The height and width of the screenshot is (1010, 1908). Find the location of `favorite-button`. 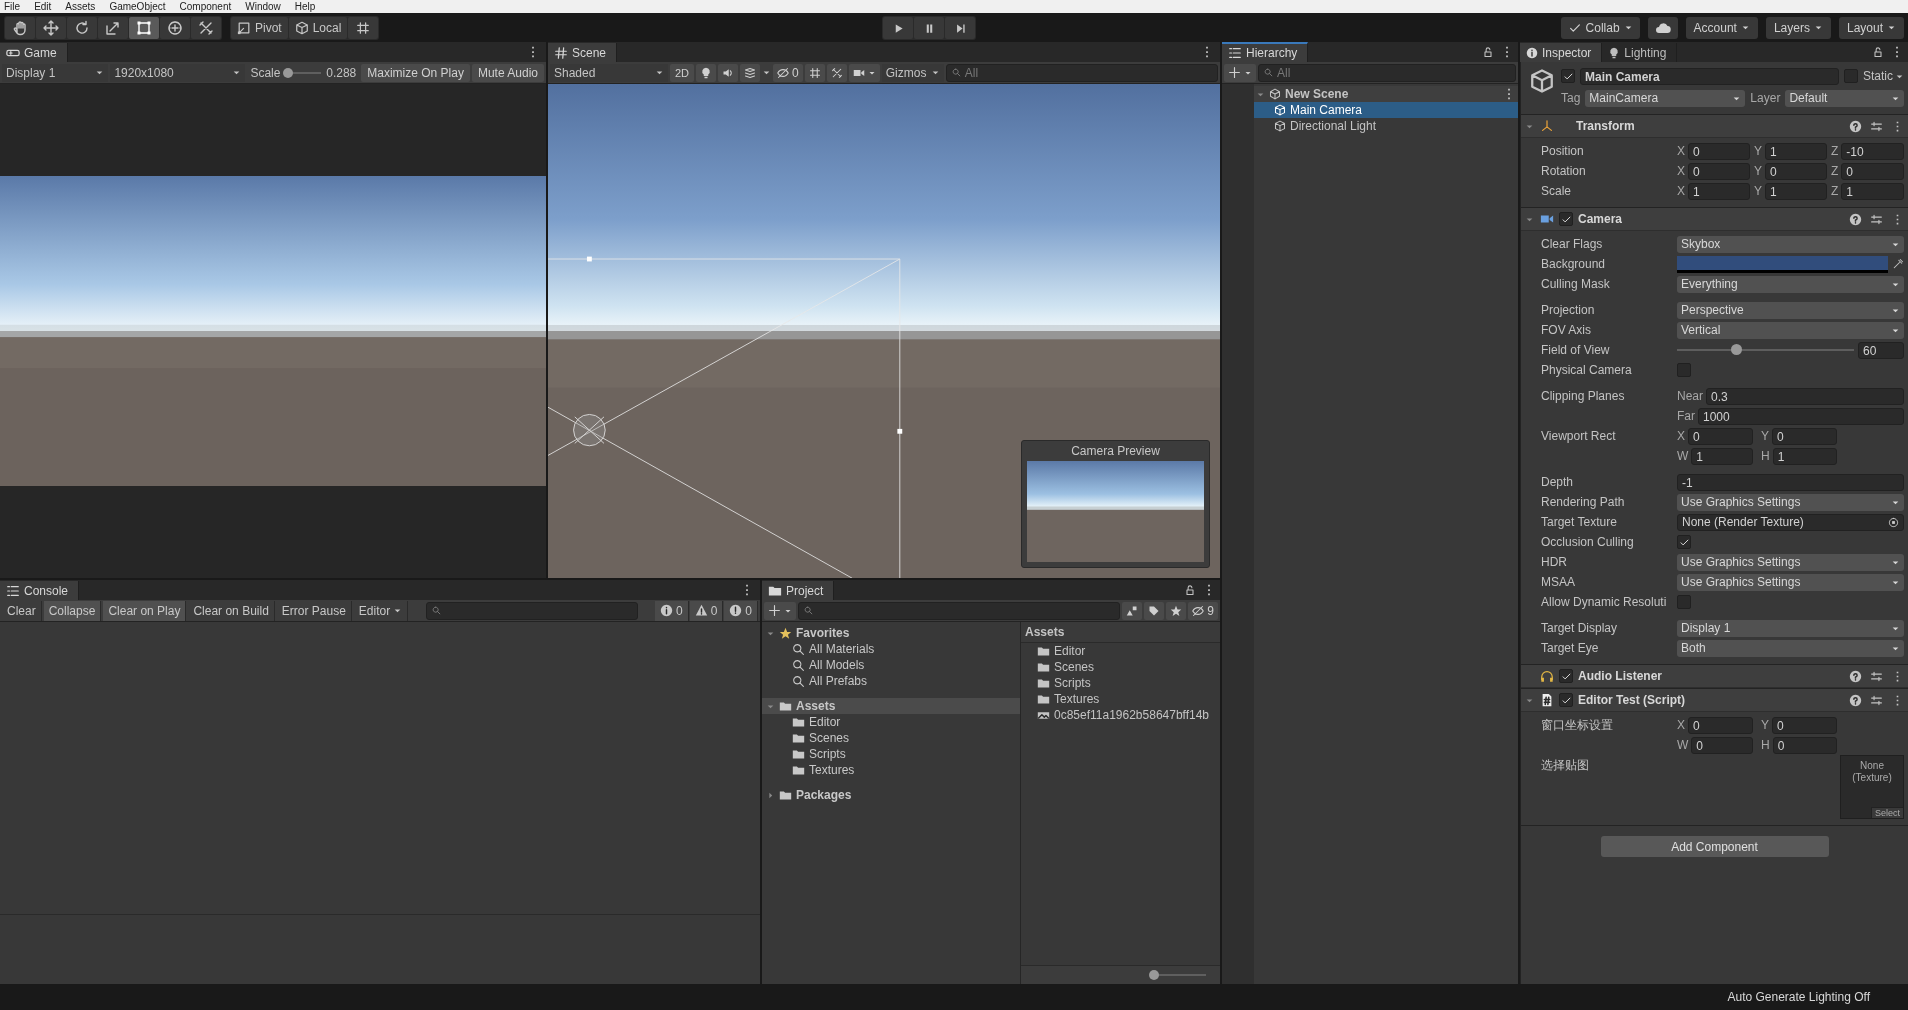

favorite-button is located at coordinates (1176, 610).